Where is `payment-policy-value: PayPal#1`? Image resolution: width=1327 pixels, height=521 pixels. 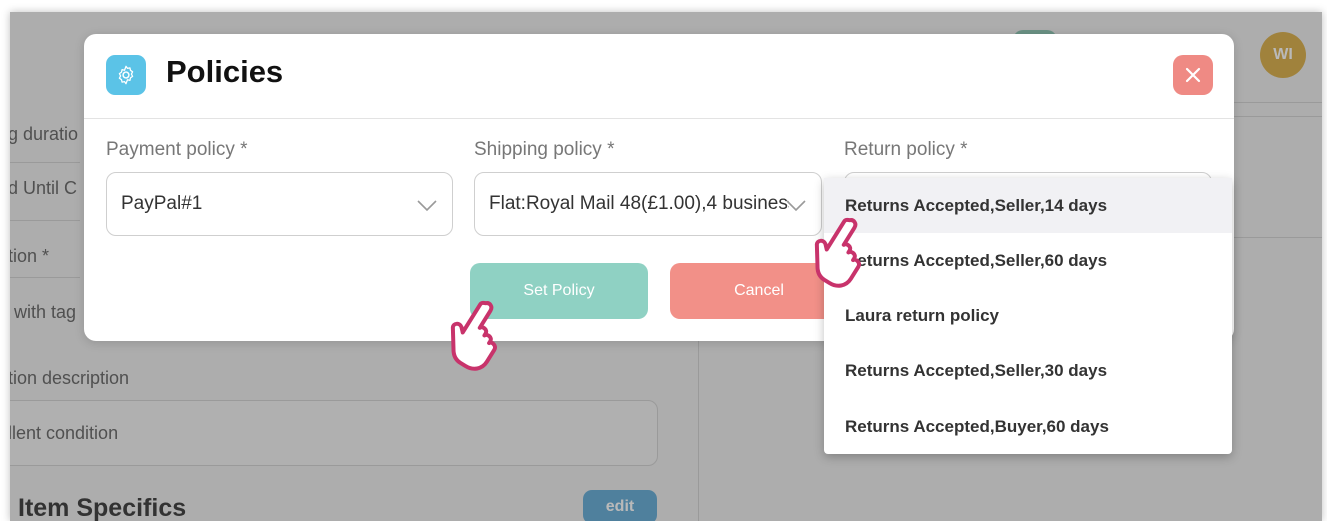 payment-policy-value: PayPal#1 is located at coordinates (162, 203).